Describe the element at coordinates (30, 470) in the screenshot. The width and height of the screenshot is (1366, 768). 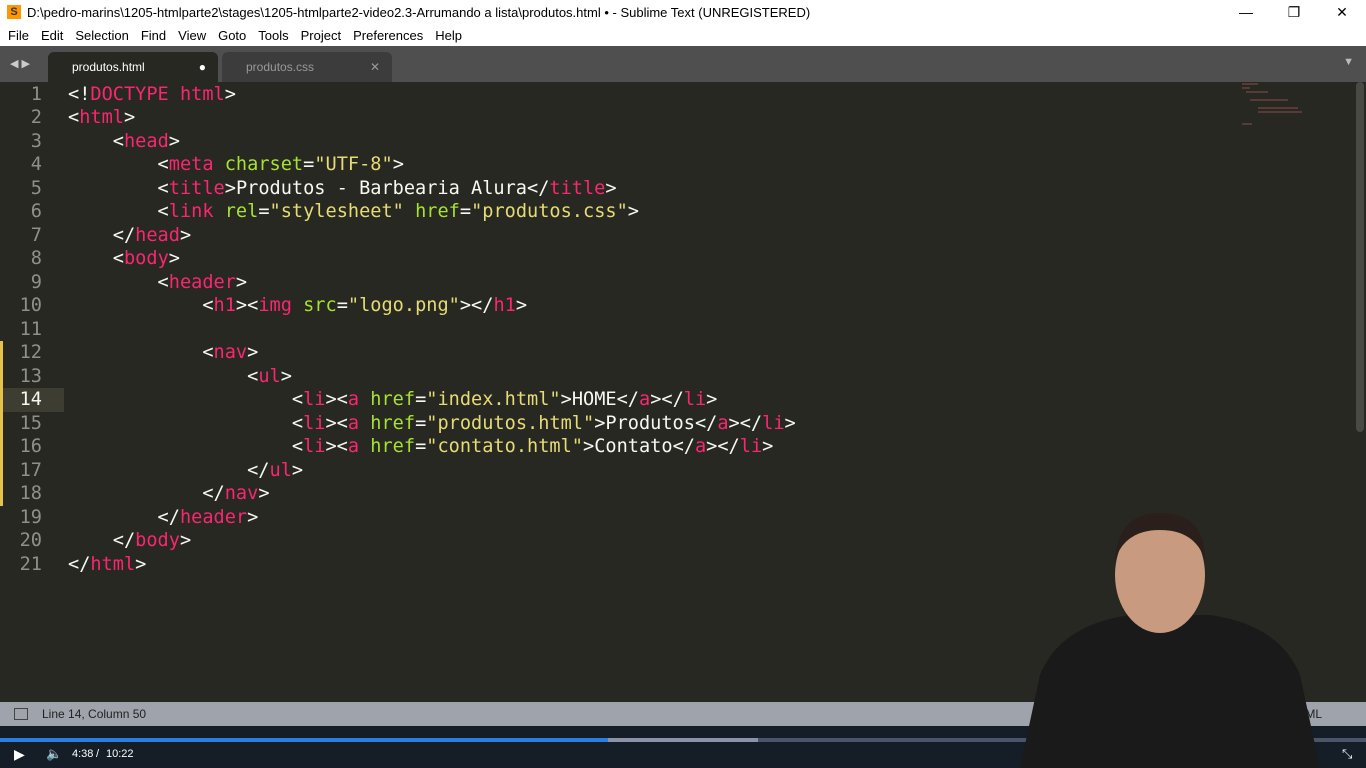
I see `line-number: 17` at that location.